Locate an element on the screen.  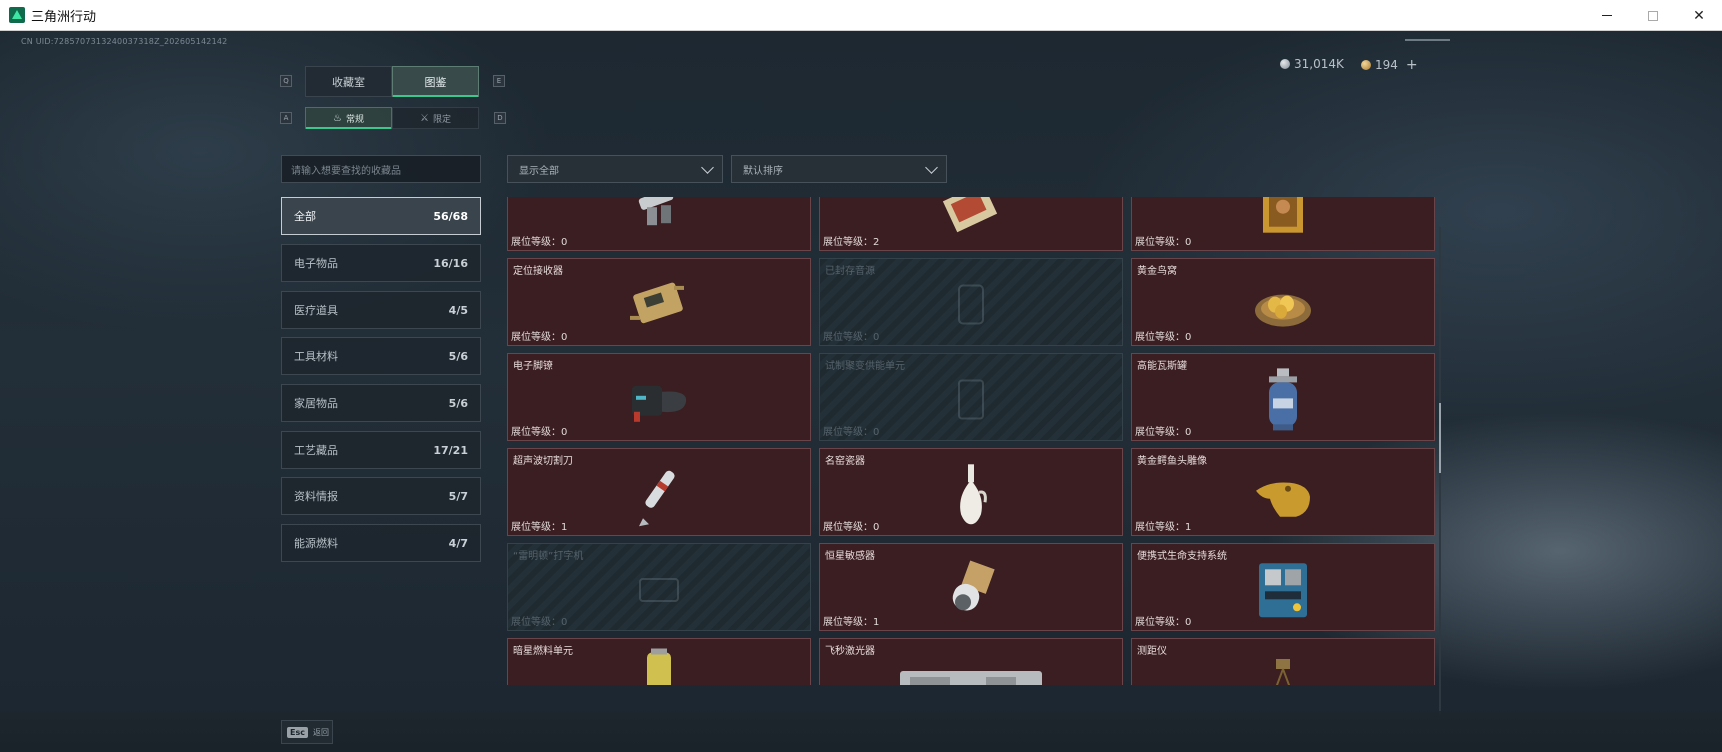
item-name: “雷明顿”打字机 is located at coordinates (548, 556).